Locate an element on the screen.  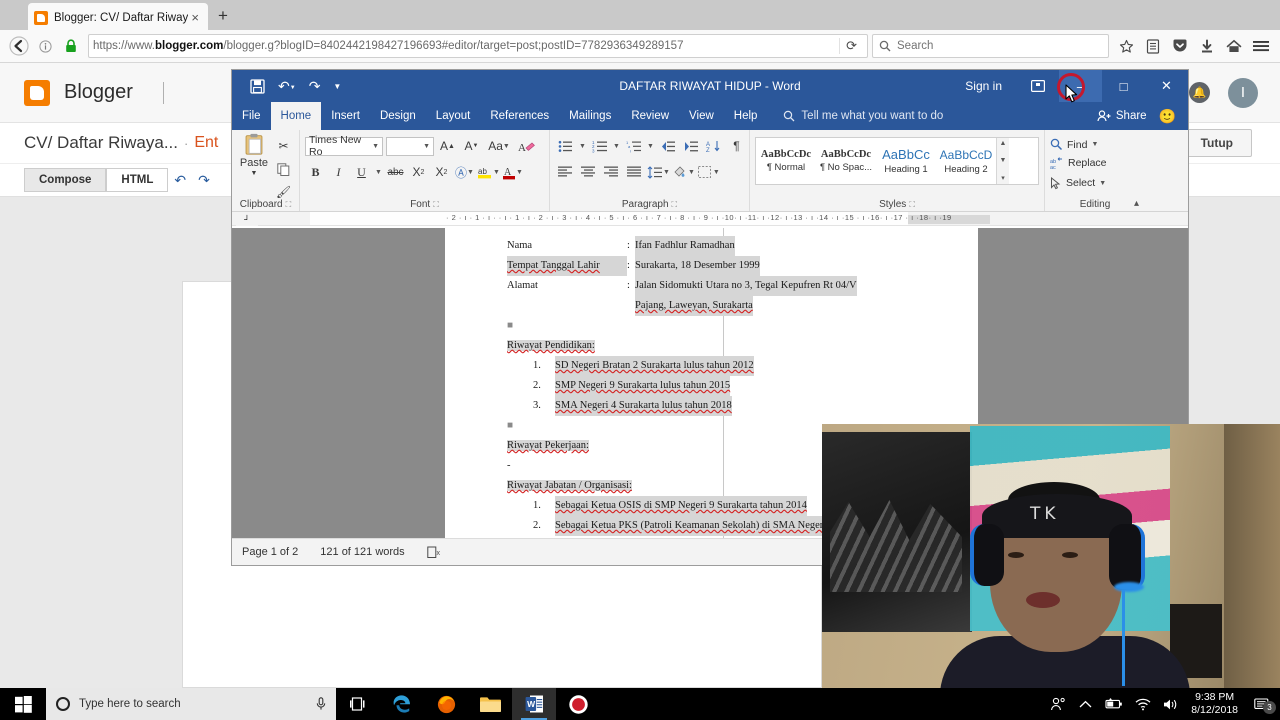
pocket-icon is located at coordinates (1180, 46).